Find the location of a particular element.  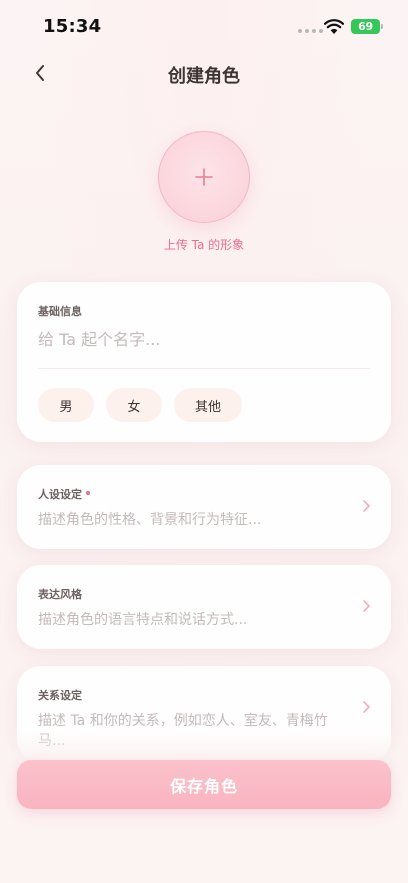

name-input is located at coordinates (203, 339).